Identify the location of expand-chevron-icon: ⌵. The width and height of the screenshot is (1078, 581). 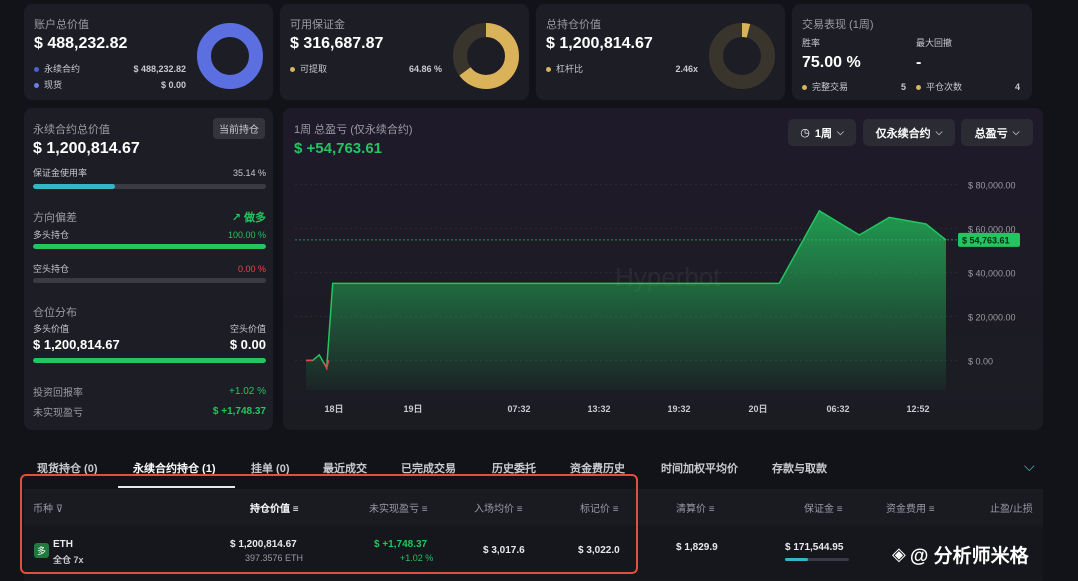
(1029, 466).